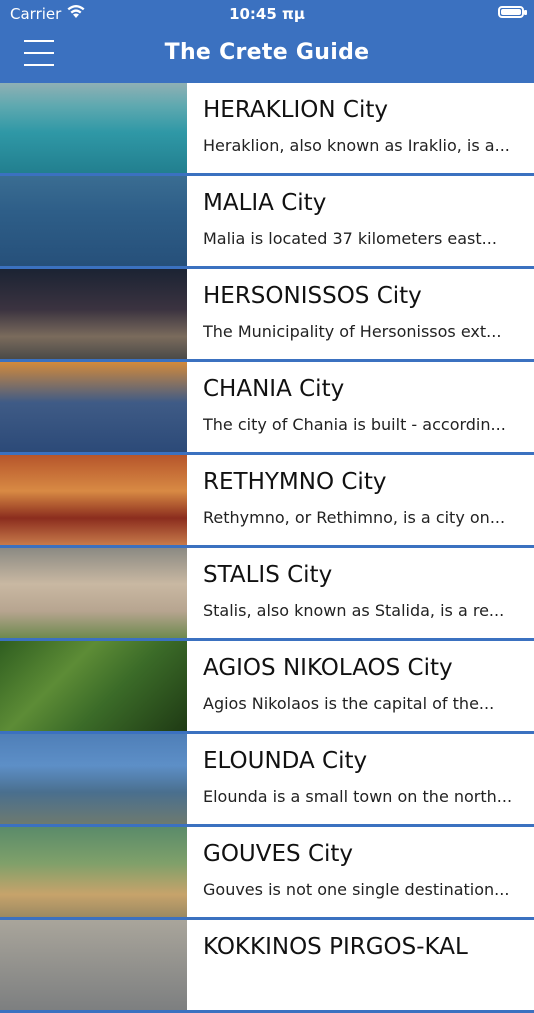 The width and height of the screenshot is (534, 1013). I want to click on clock-label: 10:45 πμ, so click(267, 14).